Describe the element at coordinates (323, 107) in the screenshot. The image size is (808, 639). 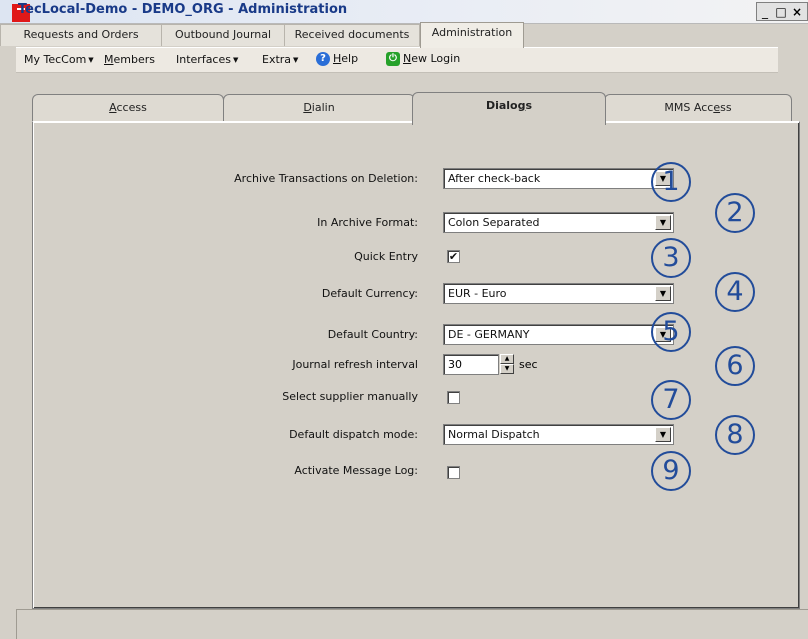
I see `subtab-dialin-label: ialin` at that location.